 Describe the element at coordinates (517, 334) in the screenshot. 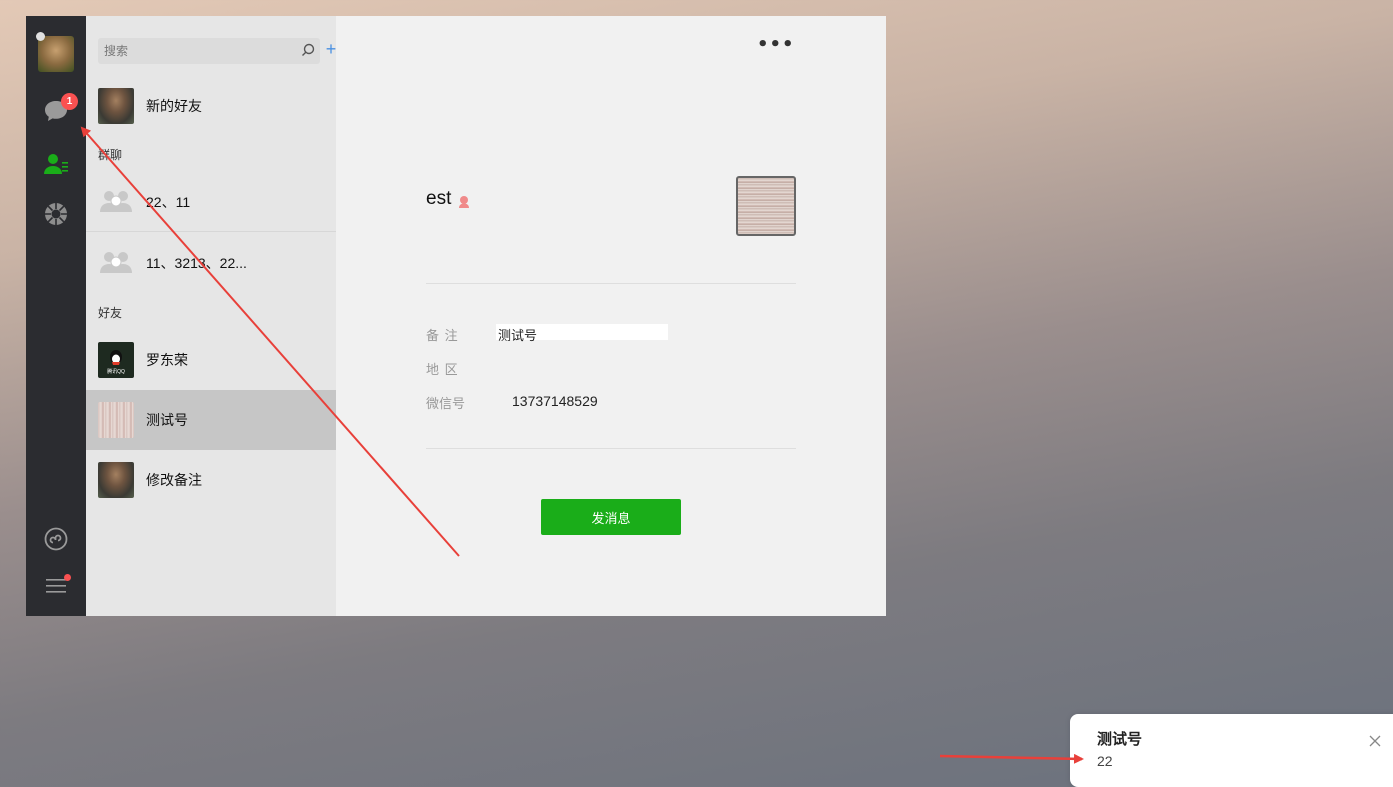

I see `remark-value: 测试号` at that location.